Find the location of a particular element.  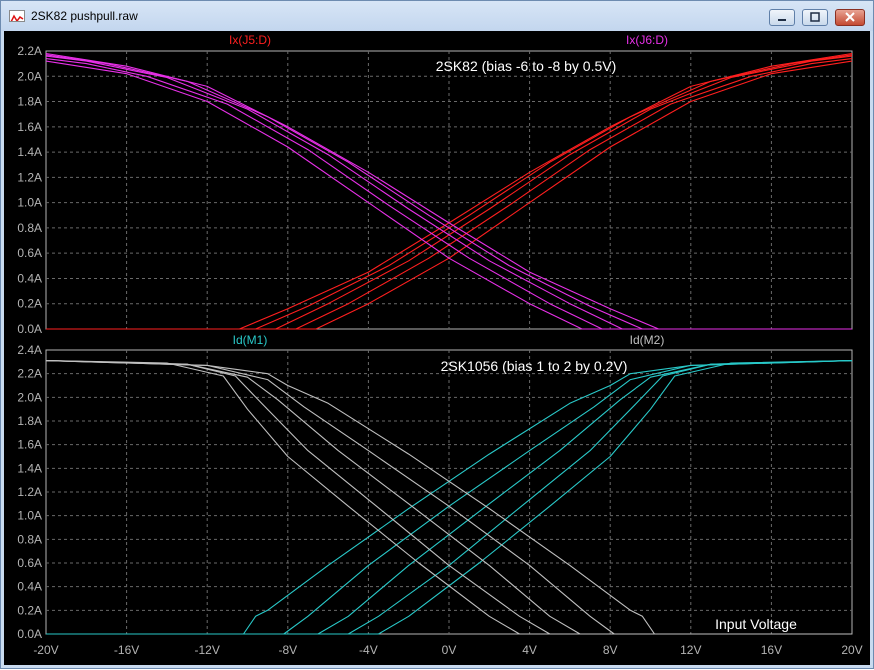

x-tick-label: 20V is located at coordinates (851, 650).